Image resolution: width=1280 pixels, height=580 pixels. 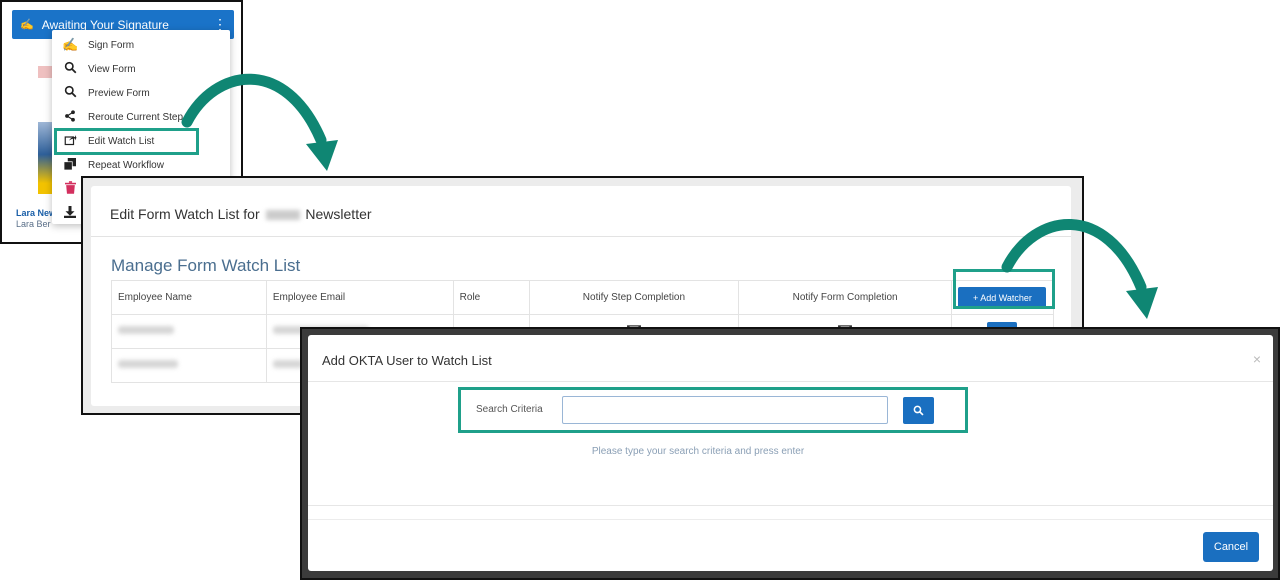 I want to click on download-icon, so click(x=70, y=213).